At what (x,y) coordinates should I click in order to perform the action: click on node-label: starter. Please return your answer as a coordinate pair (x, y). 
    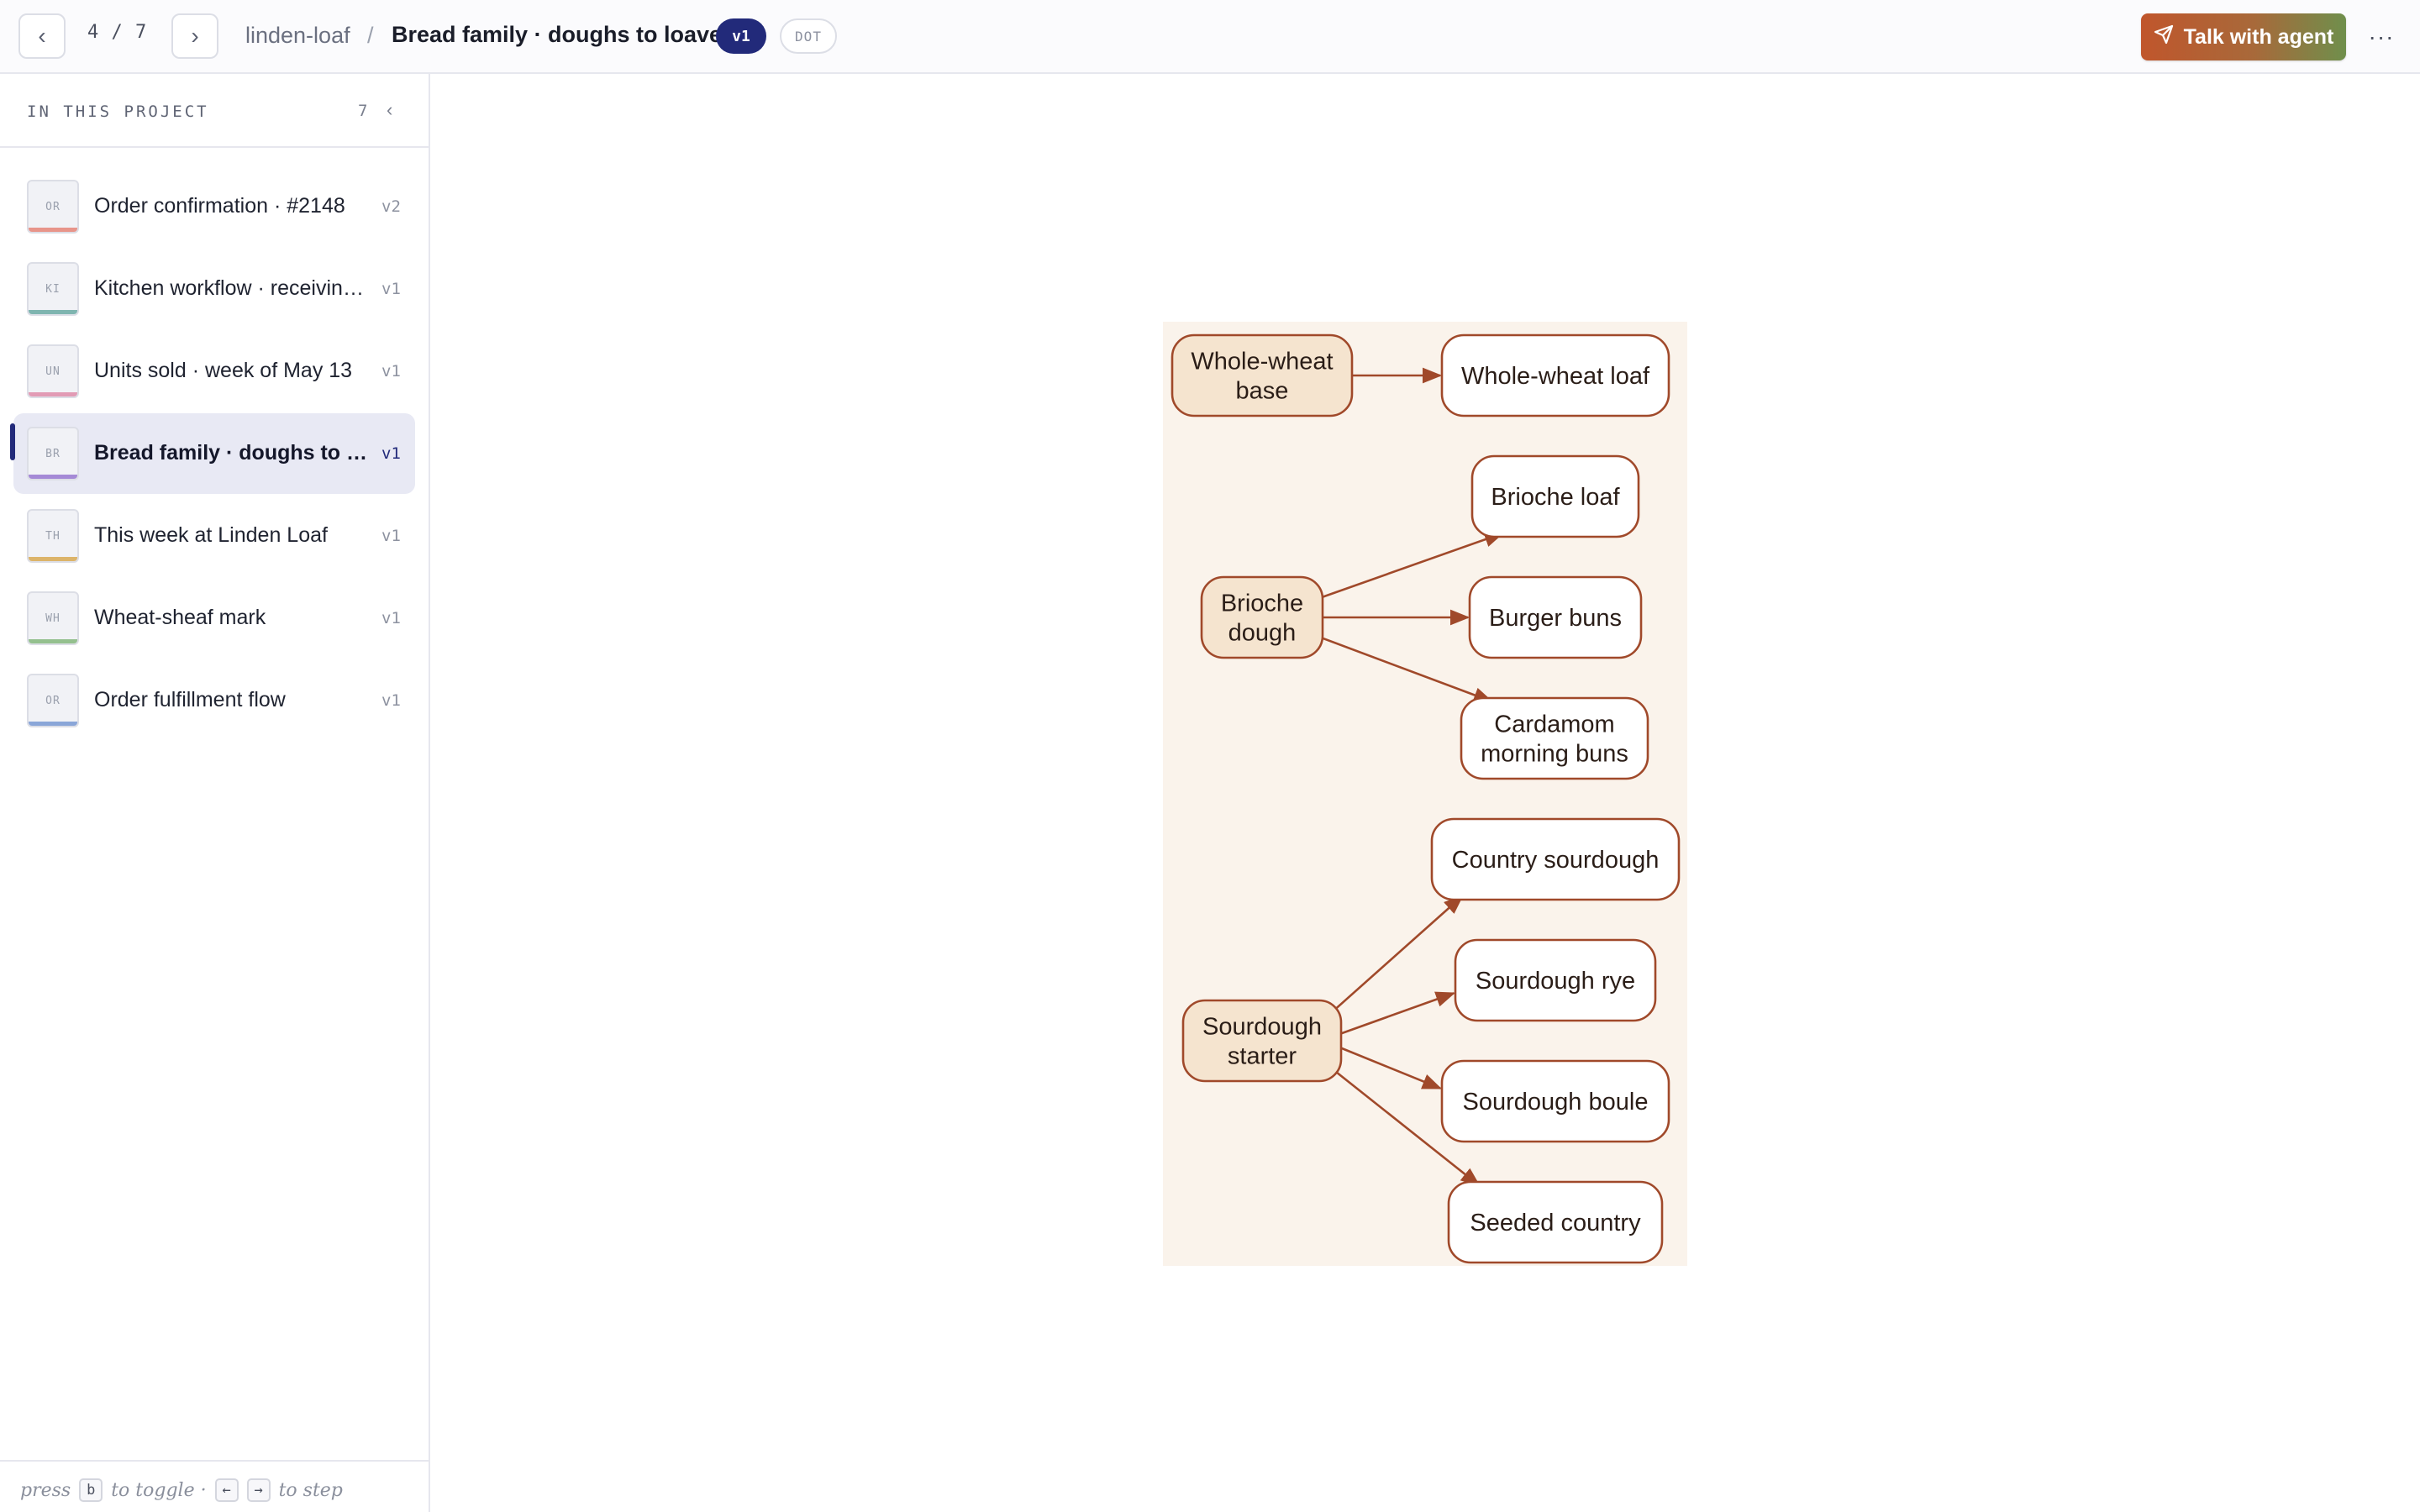
    Looking at the image, I should click on (1262, 1056).